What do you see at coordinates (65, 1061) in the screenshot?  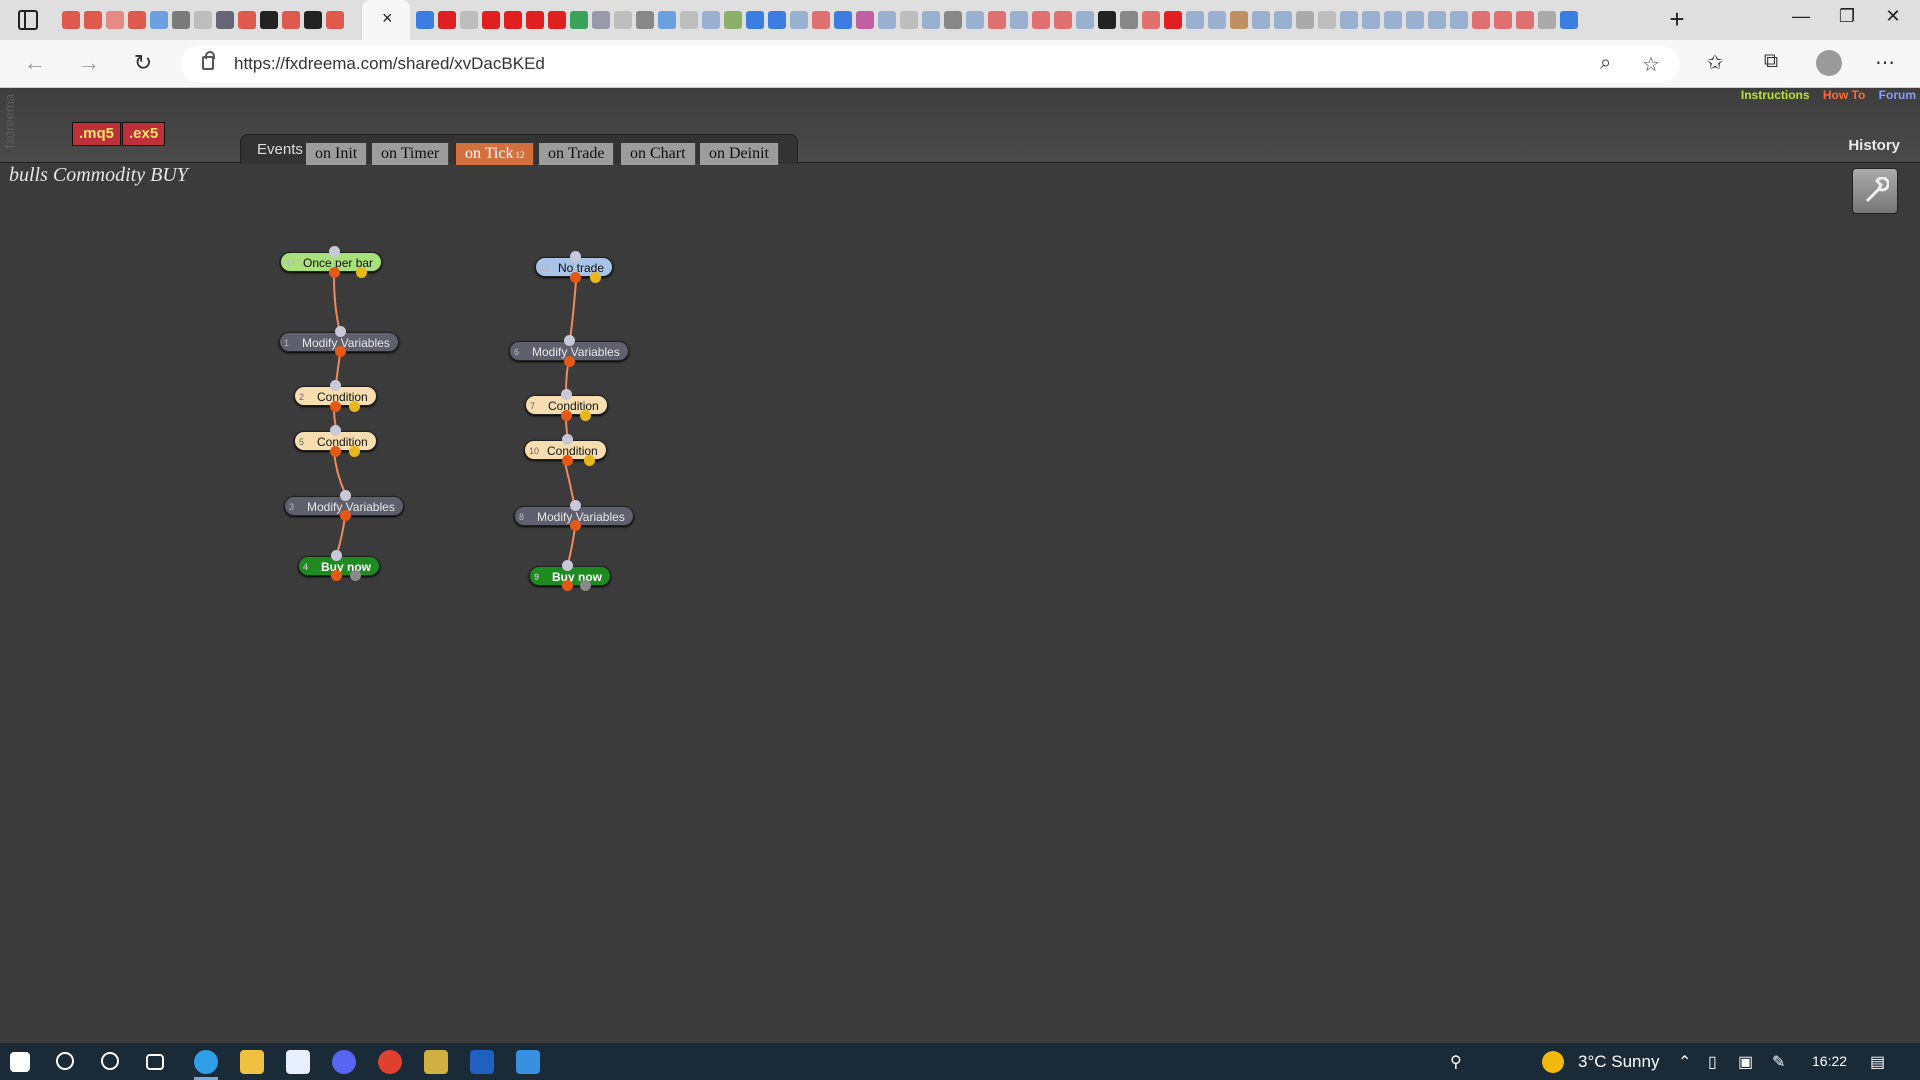 I see `search-icon` at bounding box center [65, 1061].